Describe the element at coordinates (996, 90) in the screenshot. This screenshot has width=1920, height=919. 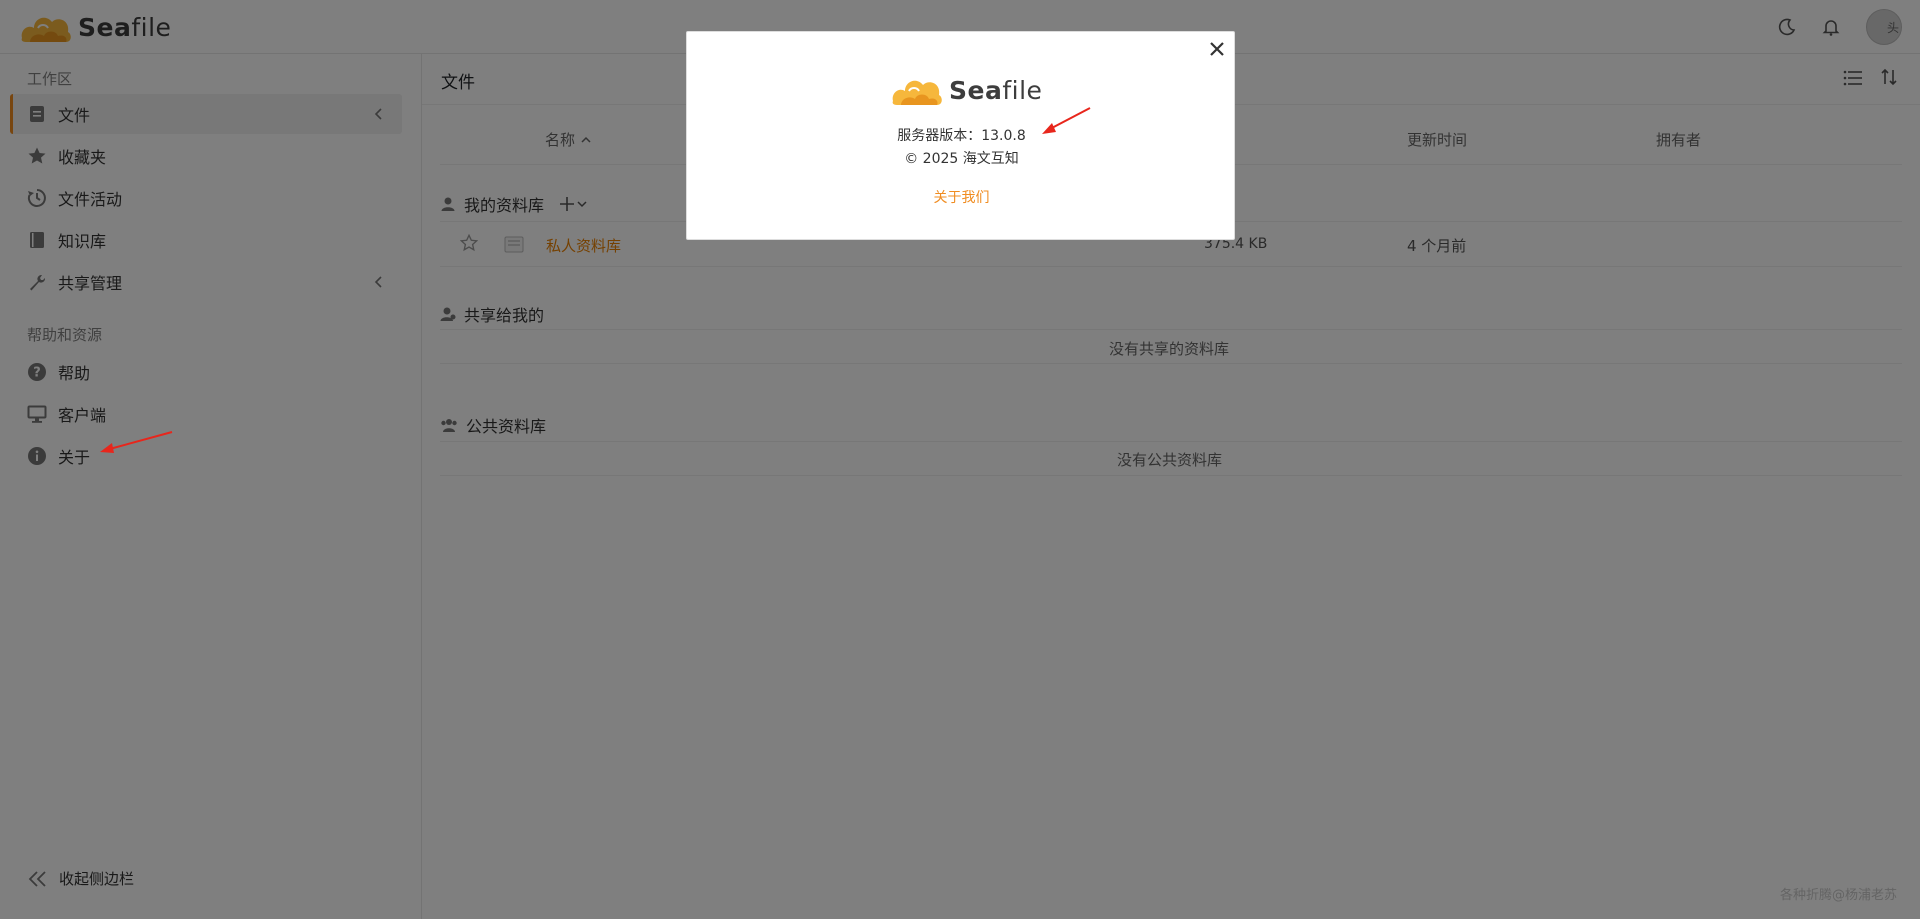
I see `dialog-logo-text: Seafile` at that location.